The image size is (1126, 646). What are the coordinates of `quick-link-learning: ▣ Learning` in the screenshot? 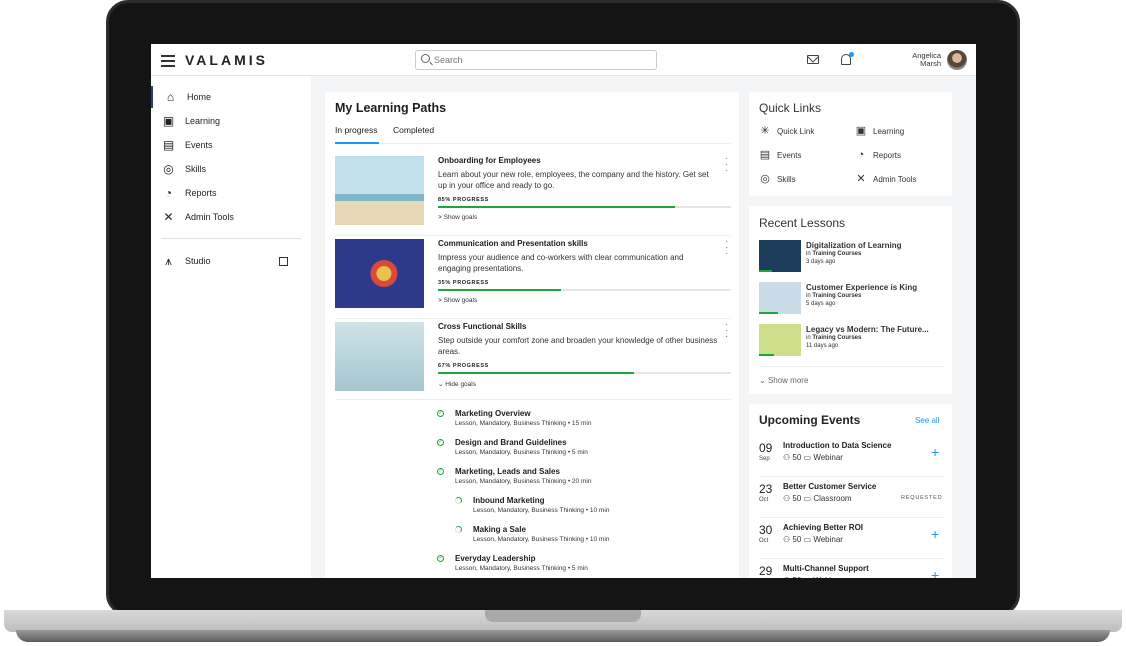 It's located at (879, 131).